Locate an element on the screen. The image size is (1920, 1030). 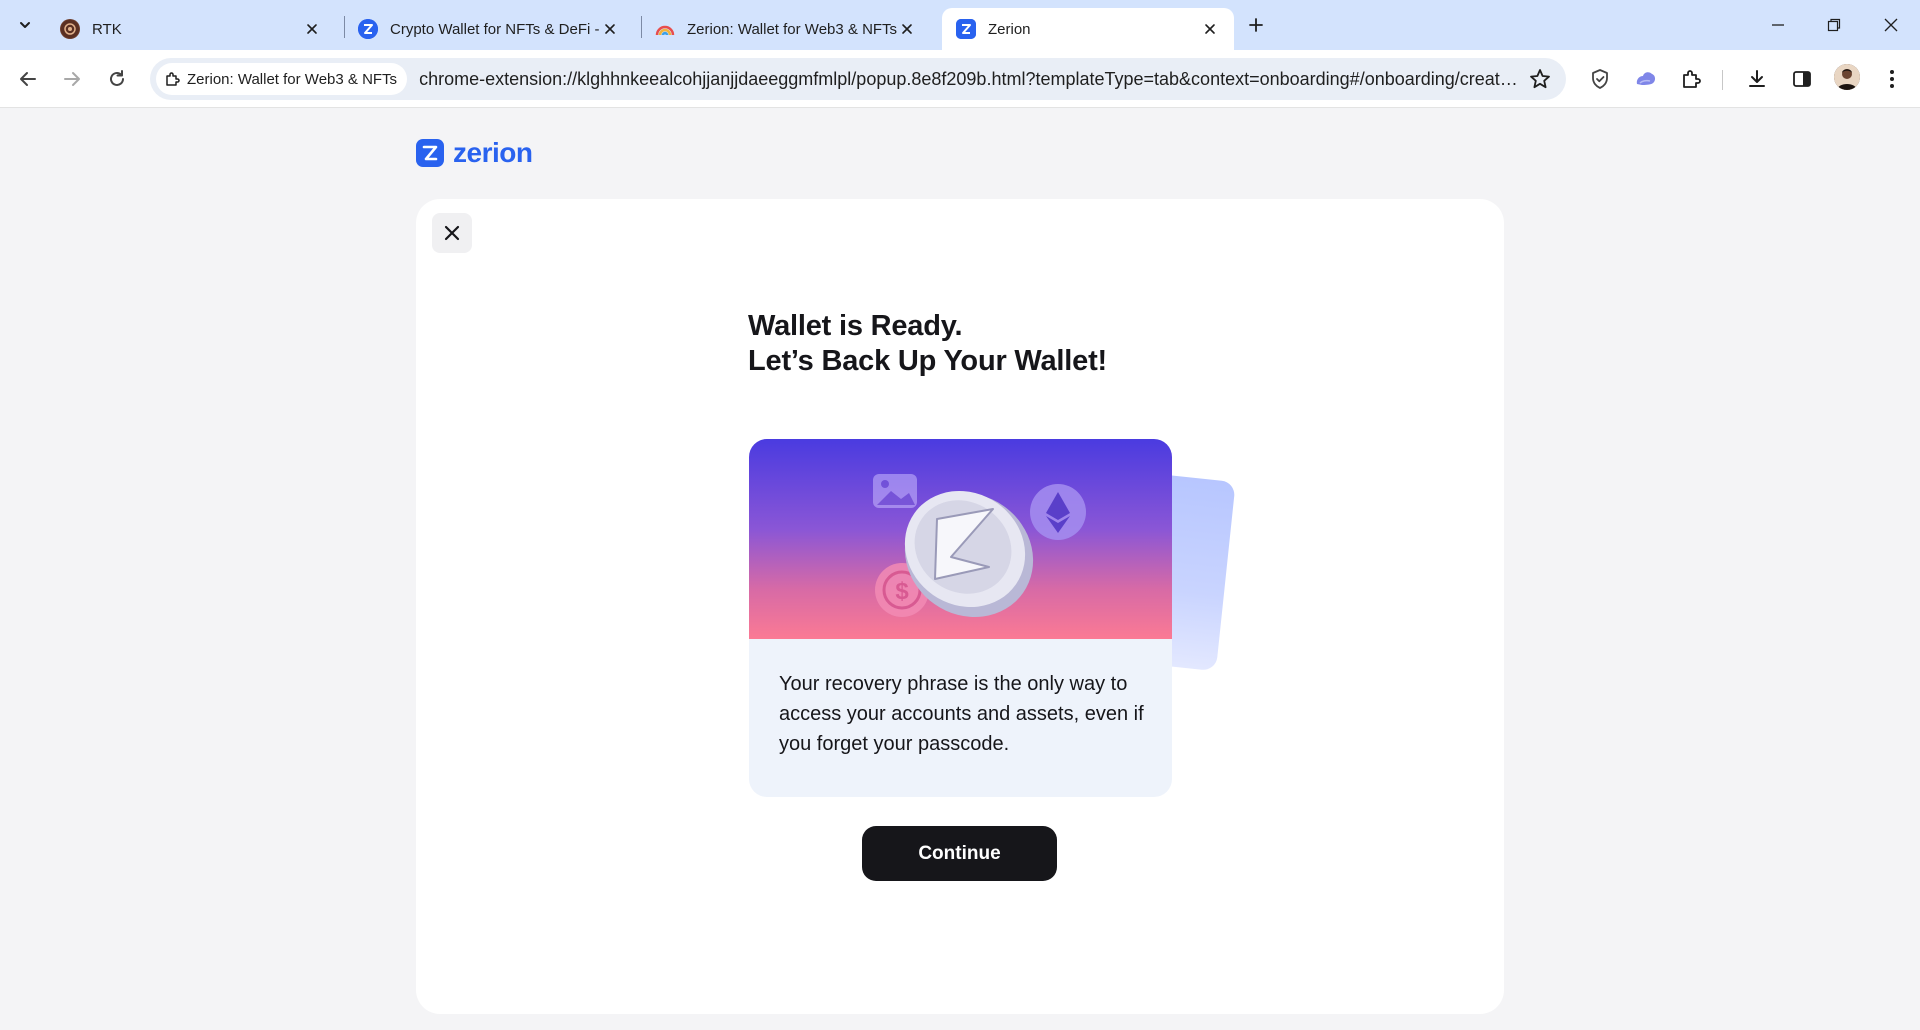
extensions-button is located at coordinates (1691, 79).